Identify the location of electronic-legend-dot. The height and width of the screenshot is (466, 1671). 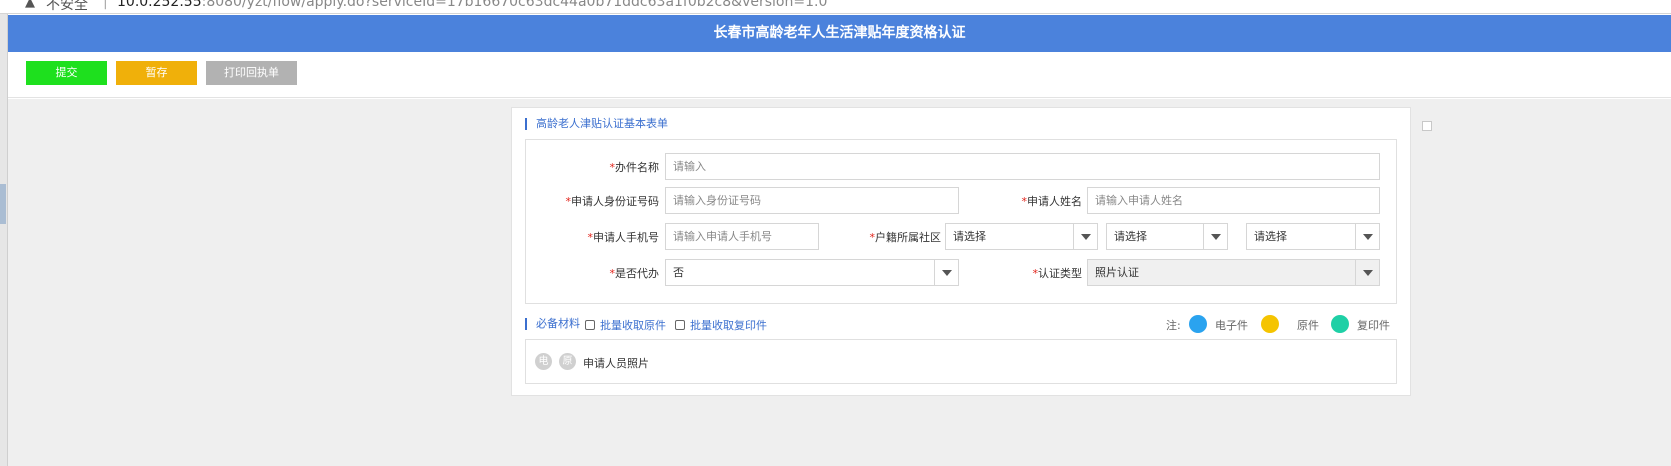
(1198, 324).